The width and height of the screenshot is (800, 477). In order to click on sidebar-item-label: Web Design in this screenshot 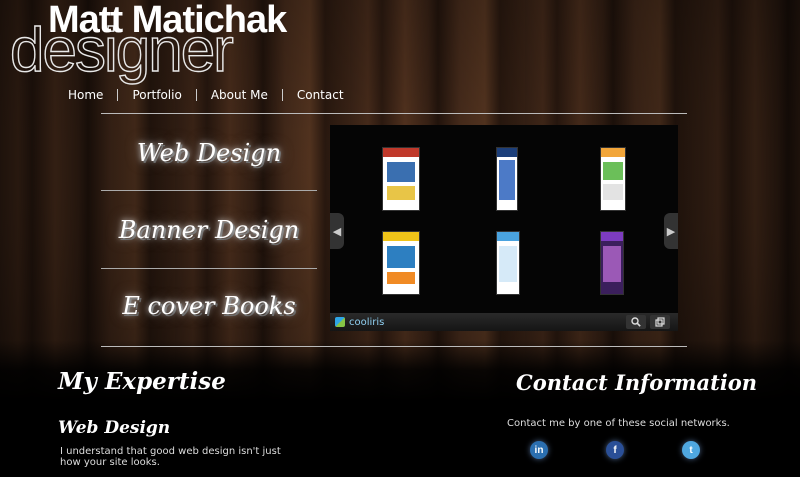, I will do `click(209, 153)`.